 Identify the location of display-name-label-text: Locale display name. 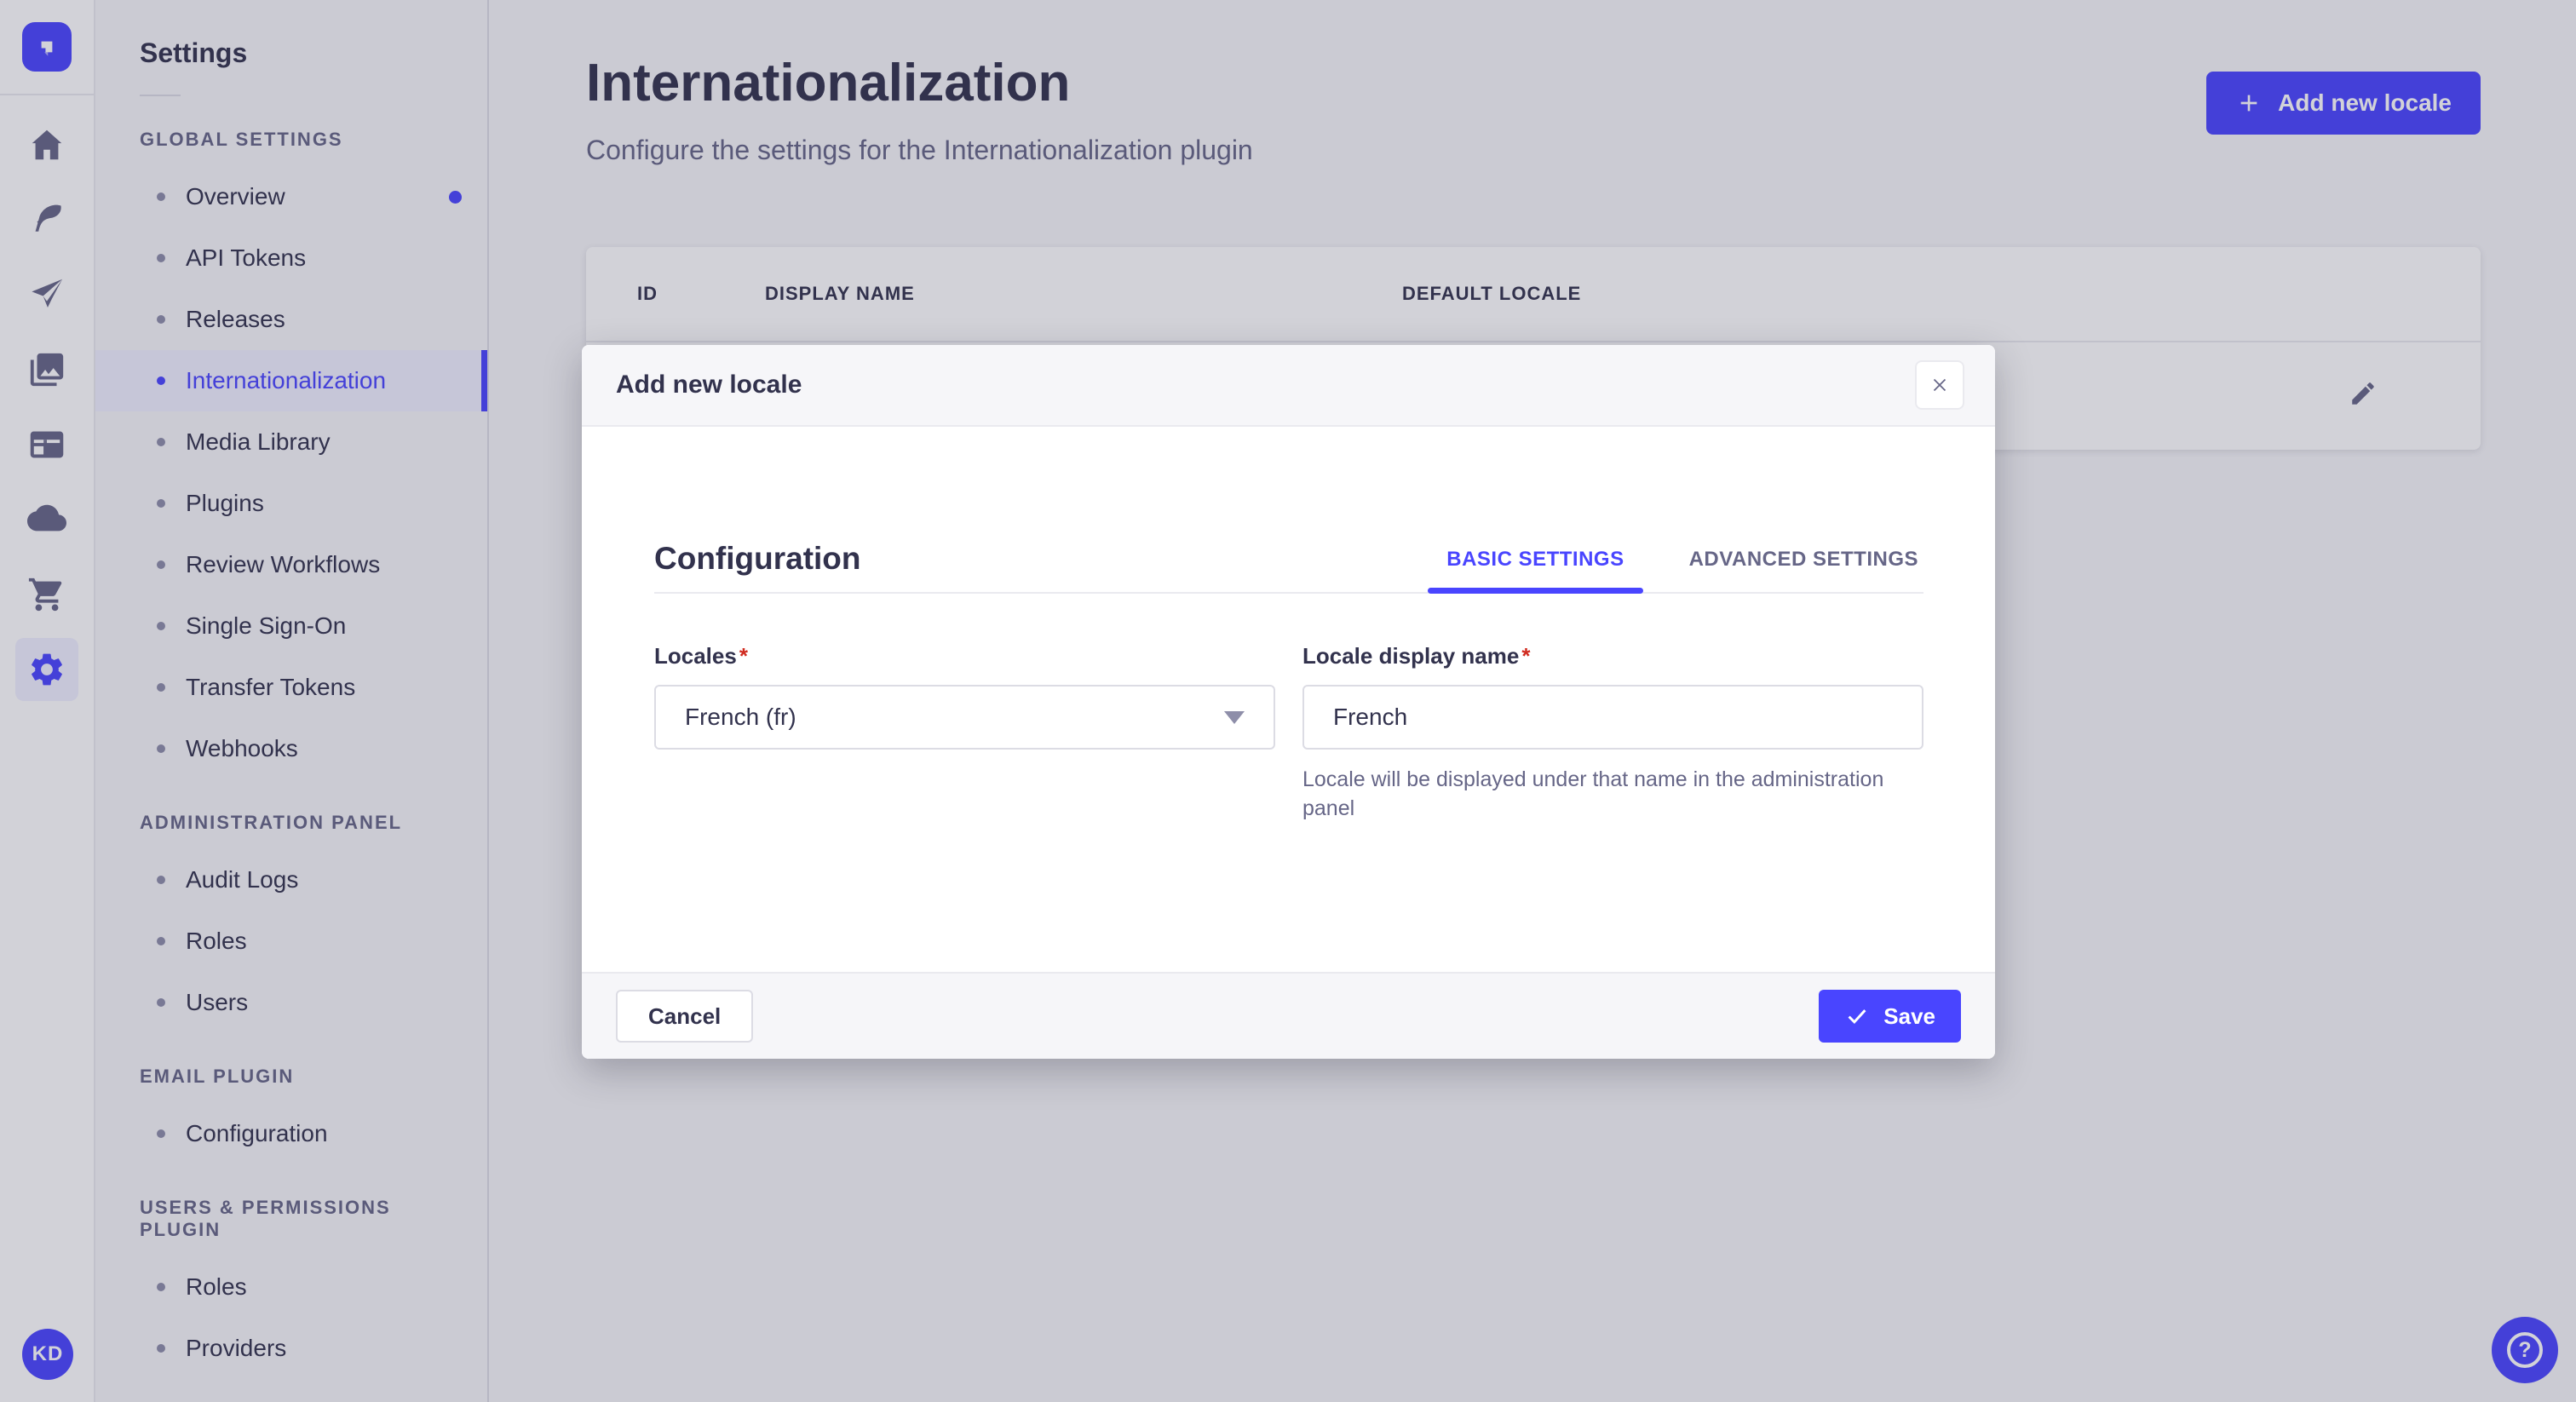
(1411, 656).